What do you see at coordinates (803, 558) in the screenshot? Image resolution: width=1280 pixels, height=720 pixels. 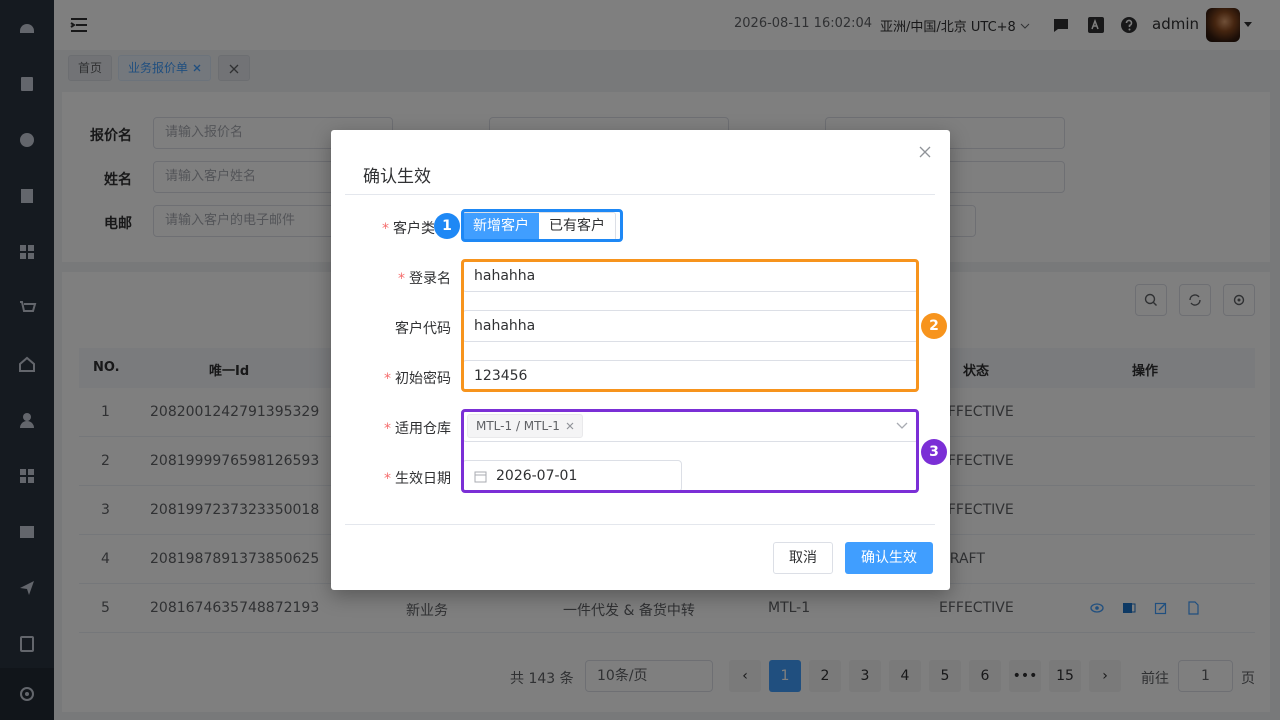 I see `cancel-button: 取消` at bounding box center [803, 558].